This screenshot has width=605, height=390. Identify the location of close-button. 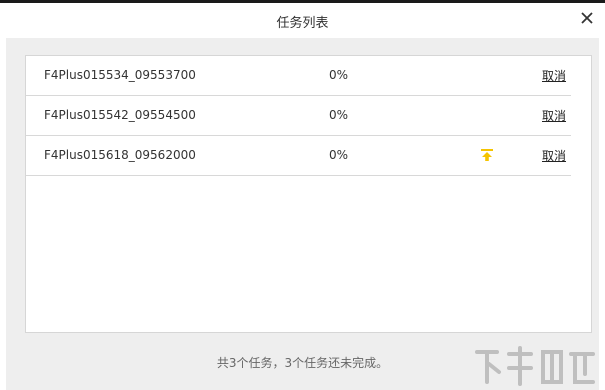
(587, 18).